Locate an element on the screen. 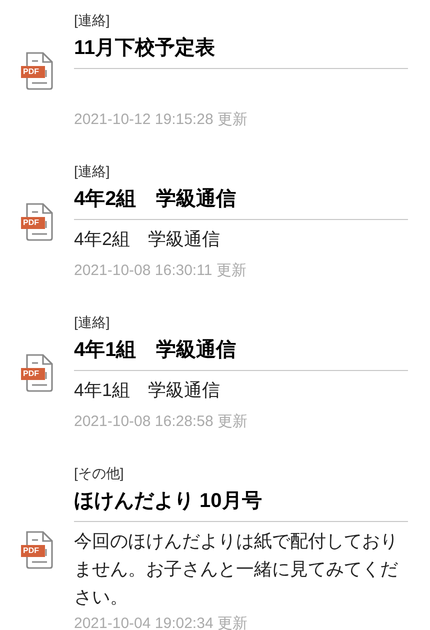 The height and width of the screenshot is (630, 430). notice-title: 4年2組 学級通信 is located at coordinates (155, 199).